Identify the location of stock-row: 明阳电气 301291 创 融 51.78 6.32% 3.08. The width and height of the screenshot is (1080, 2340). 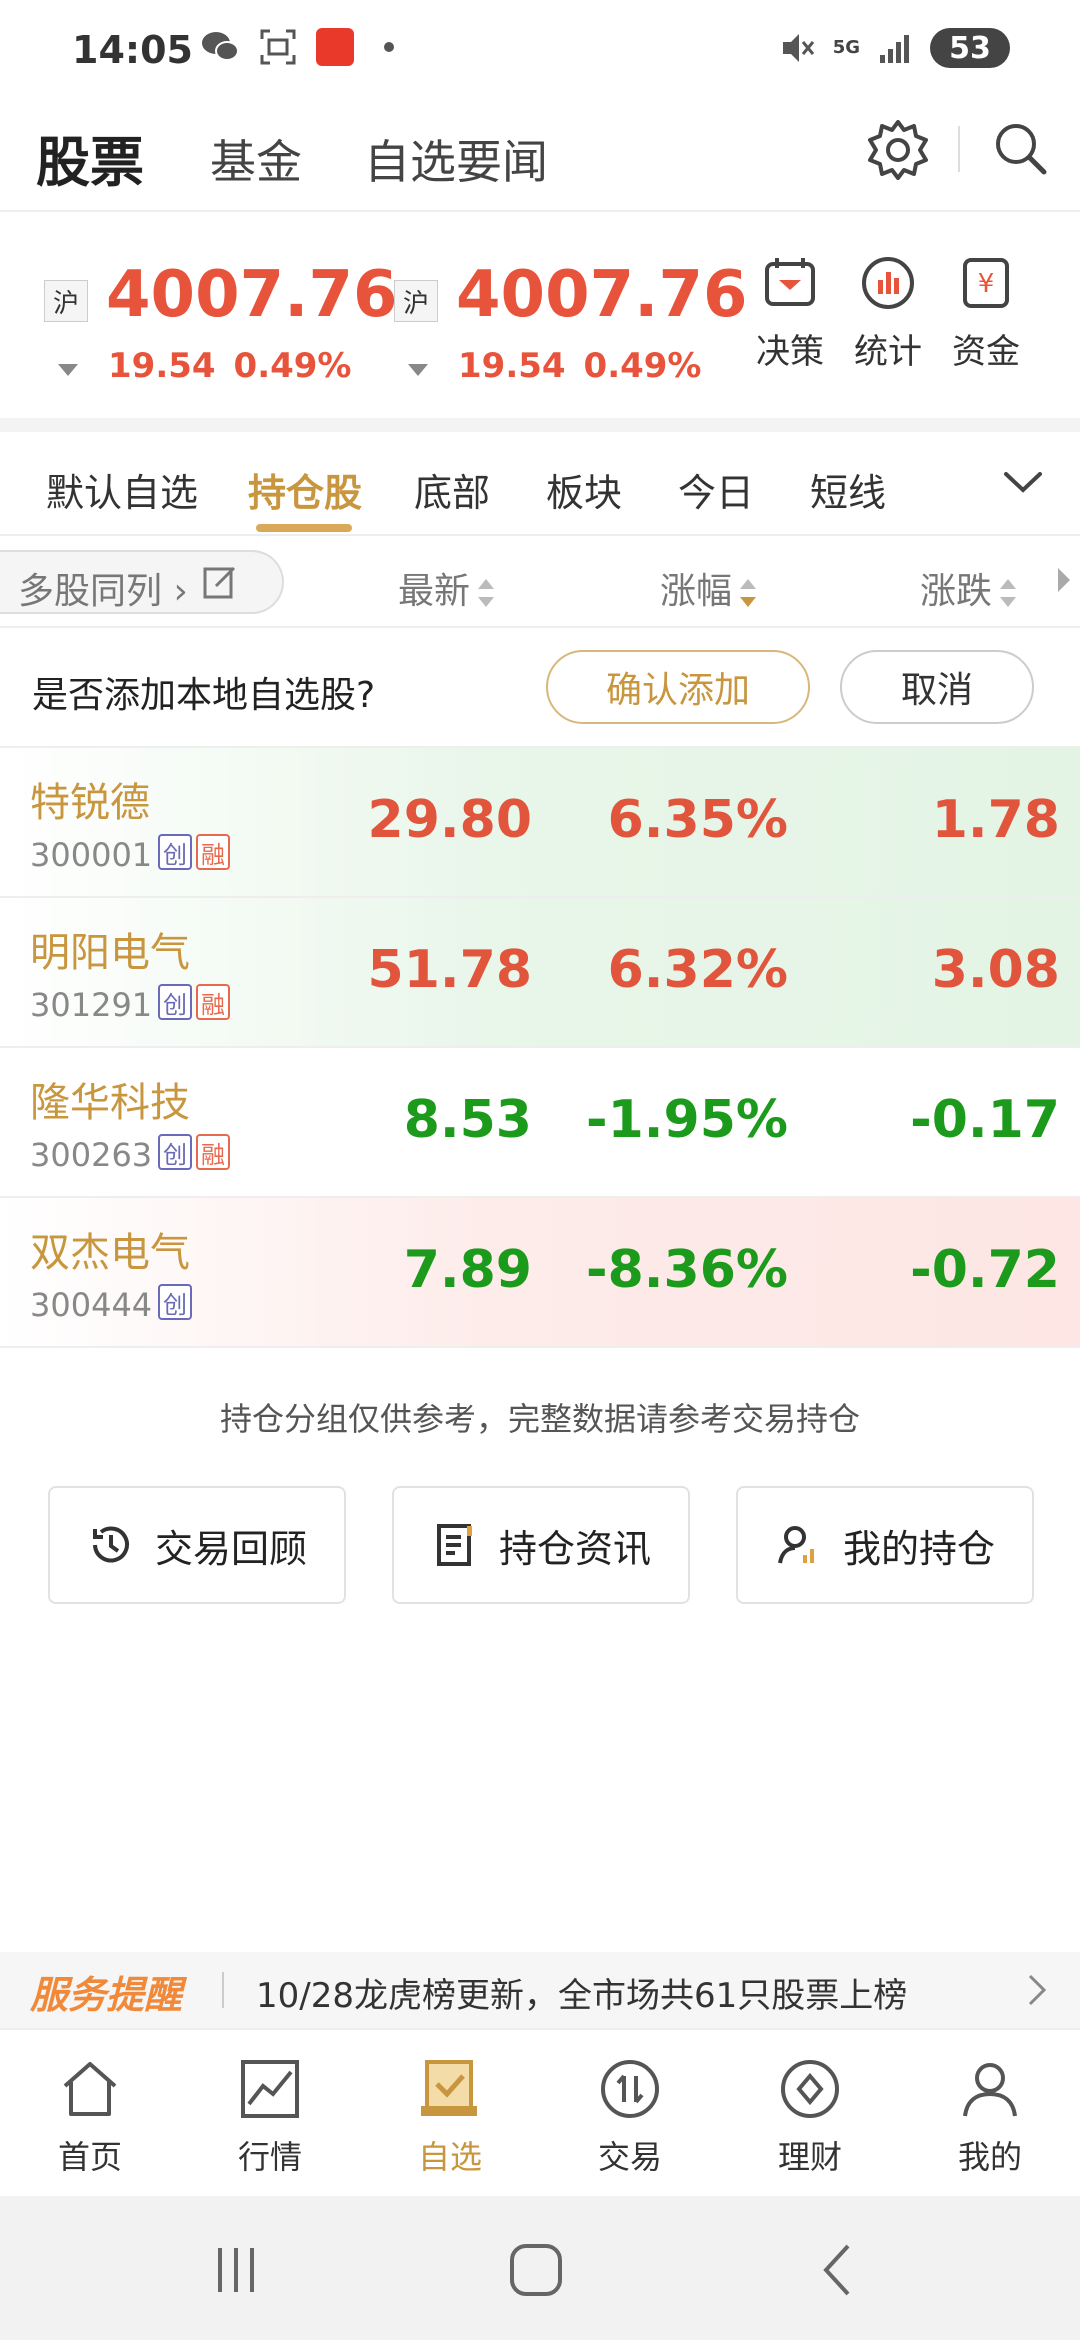
(540, 973).